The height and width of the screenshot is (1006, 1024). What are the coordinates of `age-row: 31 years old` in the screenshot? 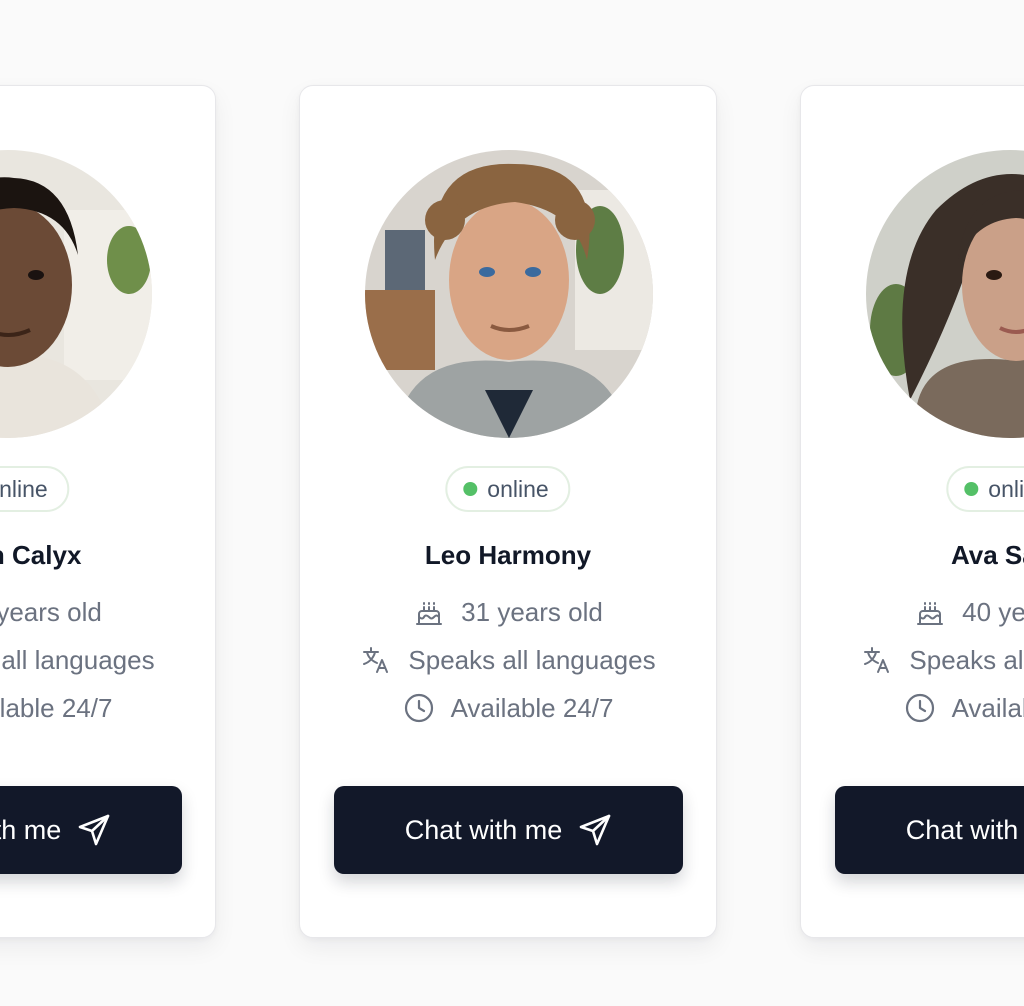 It's located at (508, 612).